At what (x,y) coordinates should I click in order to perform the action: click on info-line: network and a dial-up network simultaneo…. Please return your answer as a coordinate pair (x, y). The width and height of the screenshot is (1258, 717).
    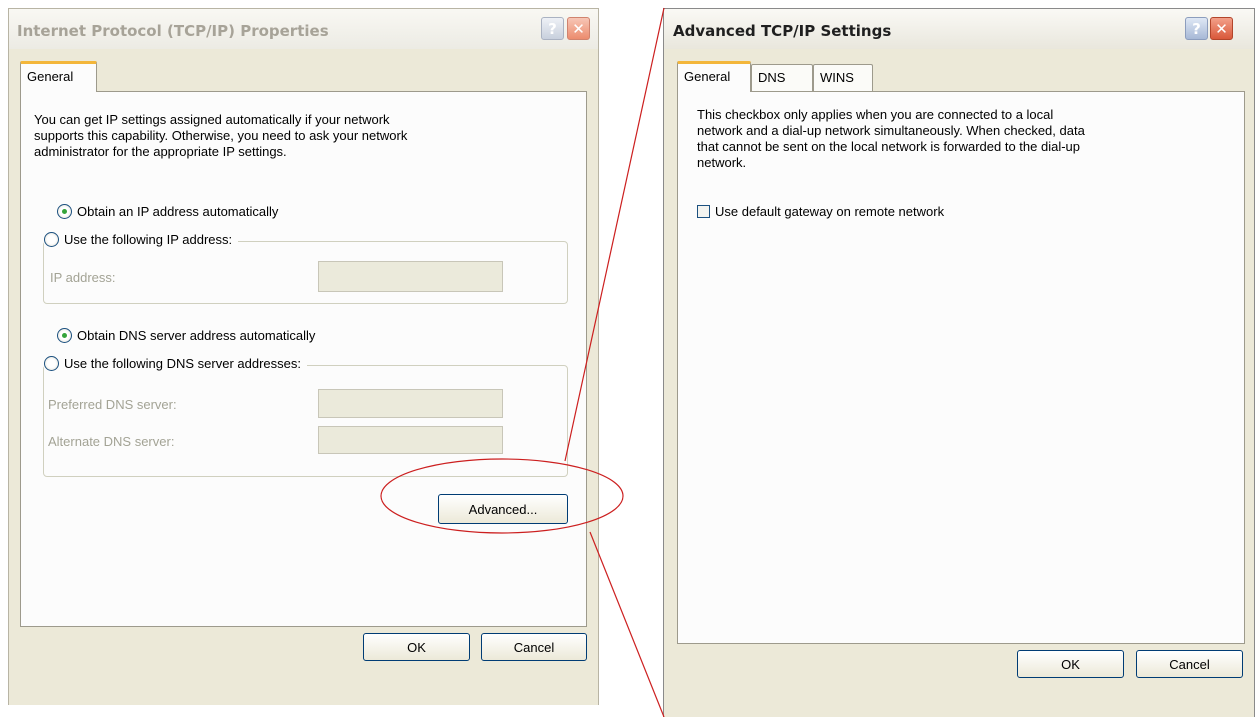
    Looking at the image, I should click on (891, 130).